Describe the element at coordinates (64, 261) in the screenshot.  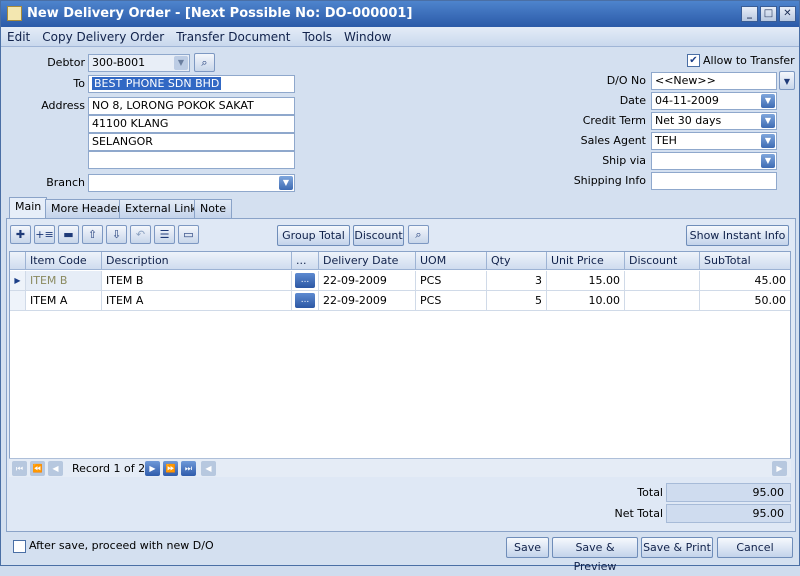
I see `col-item-code: Item Code` at that location.